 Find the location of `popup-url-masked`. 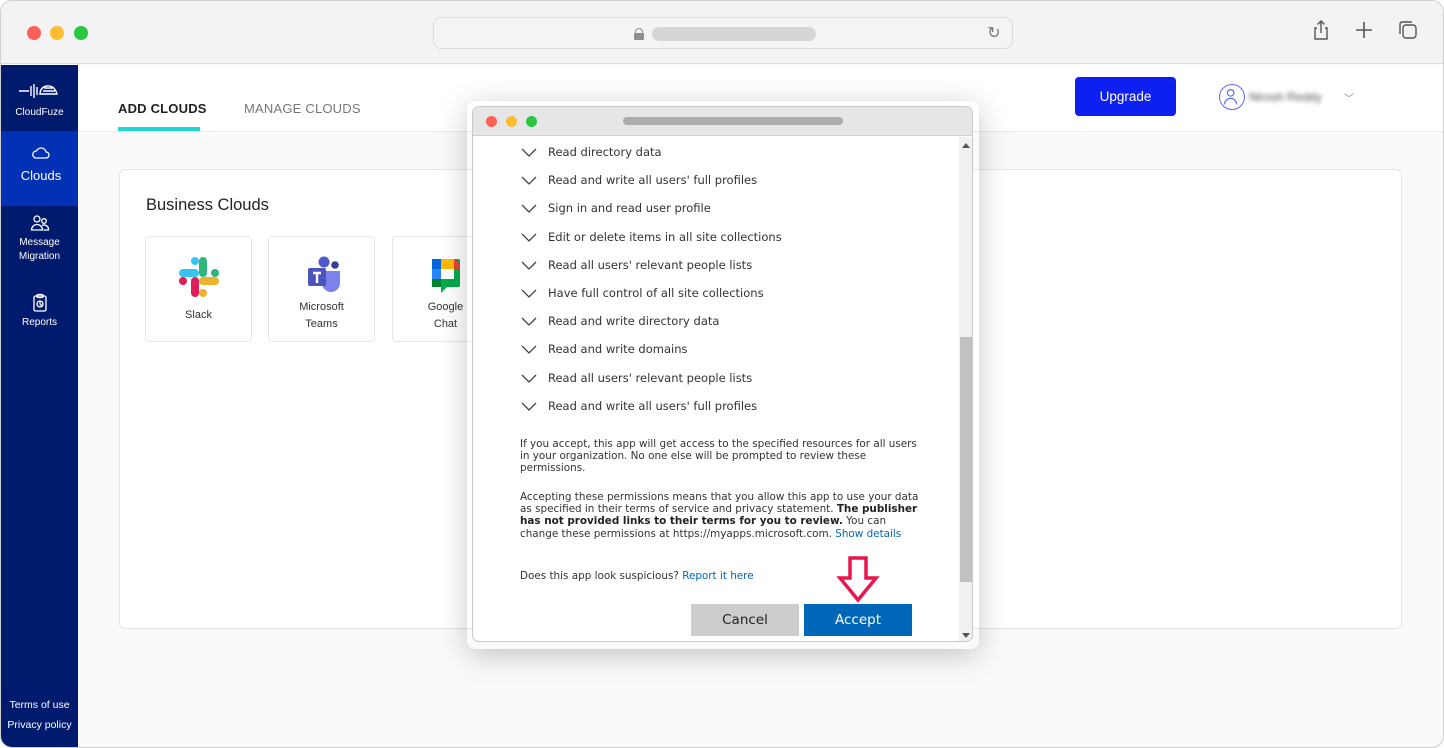

popup-url-masked is located at coordinates (733, 121).